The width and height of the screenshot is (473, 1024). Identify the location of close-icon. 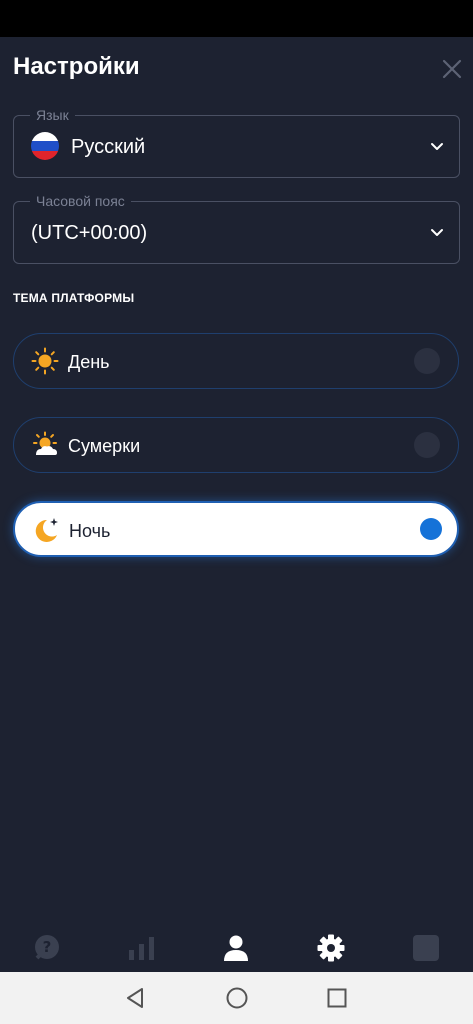
(452, 69).